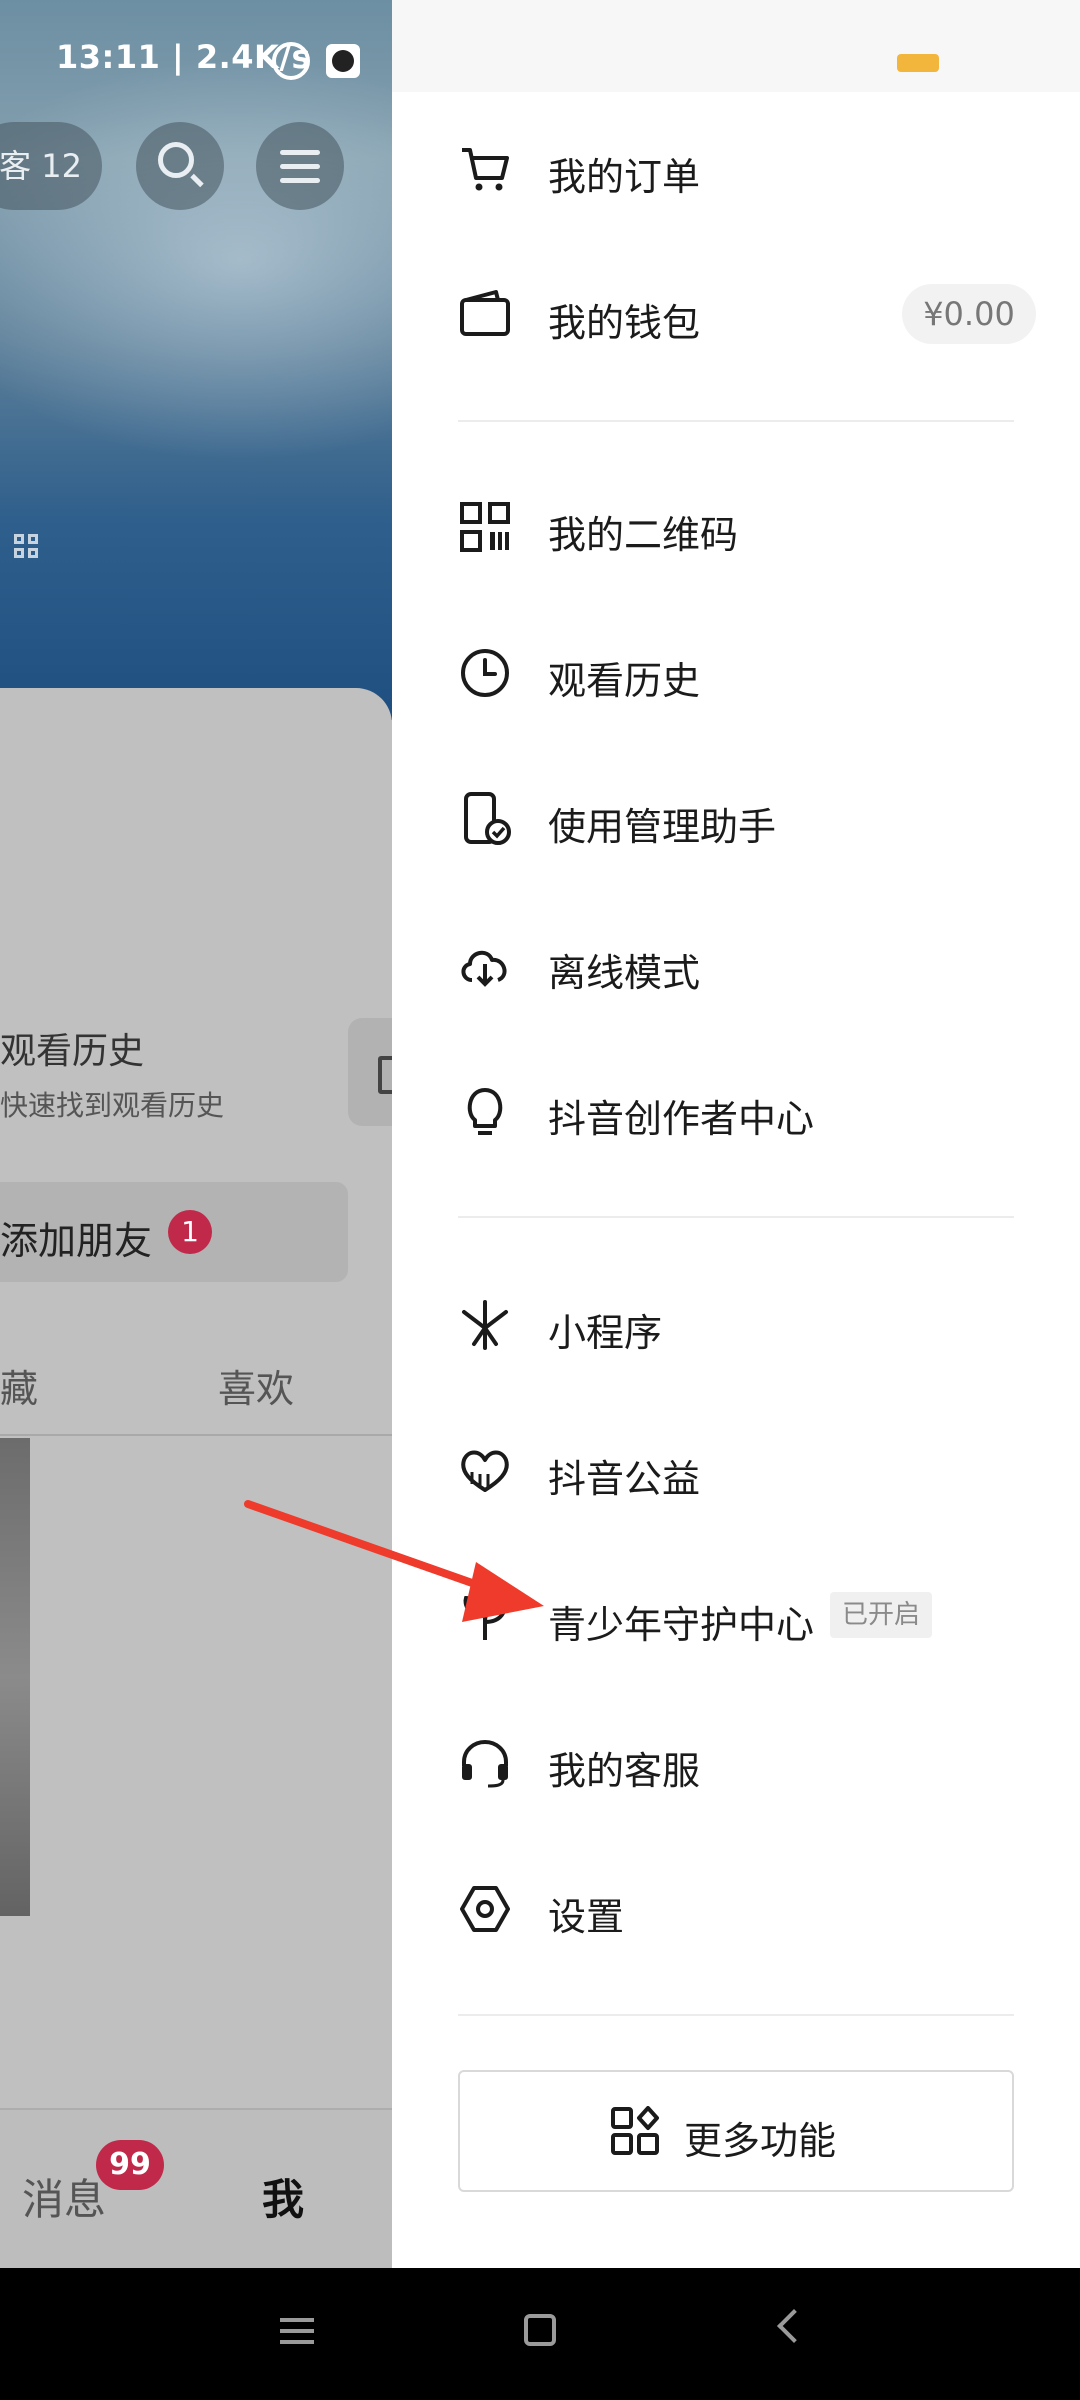 The width and height of the screenshot is (1080, 2400). Describe the element at coordinates (485, 169) in the screenshot. I see `cart-icon` at that location.